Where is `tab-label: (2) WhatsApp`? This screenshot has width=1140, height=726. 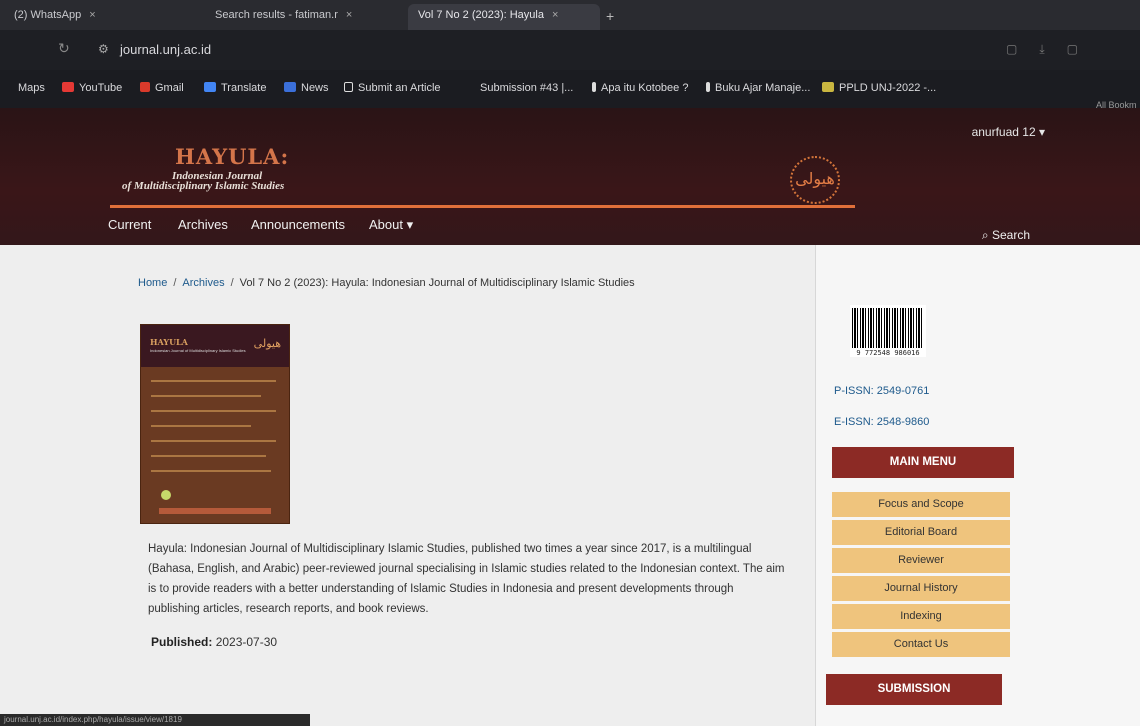 tab-label: (2) WhatsApp is located at coordinates (48, 15).